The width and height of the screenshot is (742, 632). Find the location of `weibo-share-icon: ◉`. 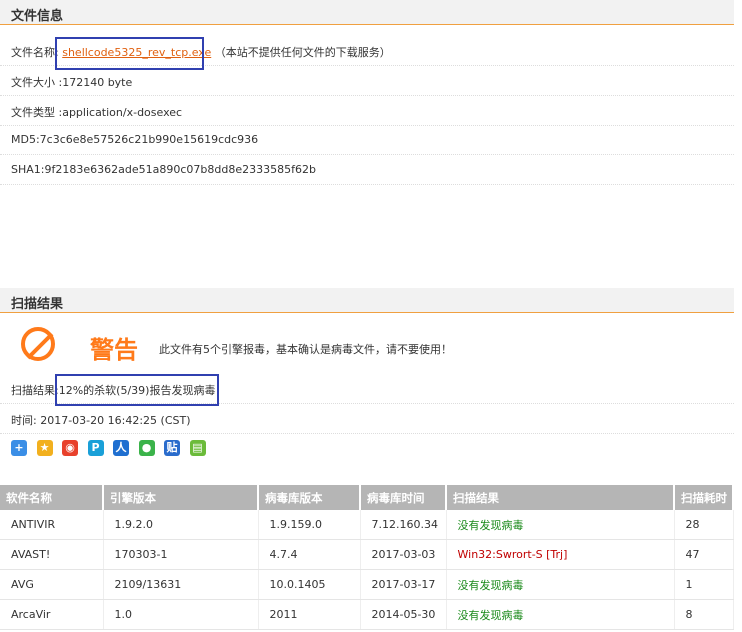

weibo-share-icon: ◉ is located at coordinates (70, 448).